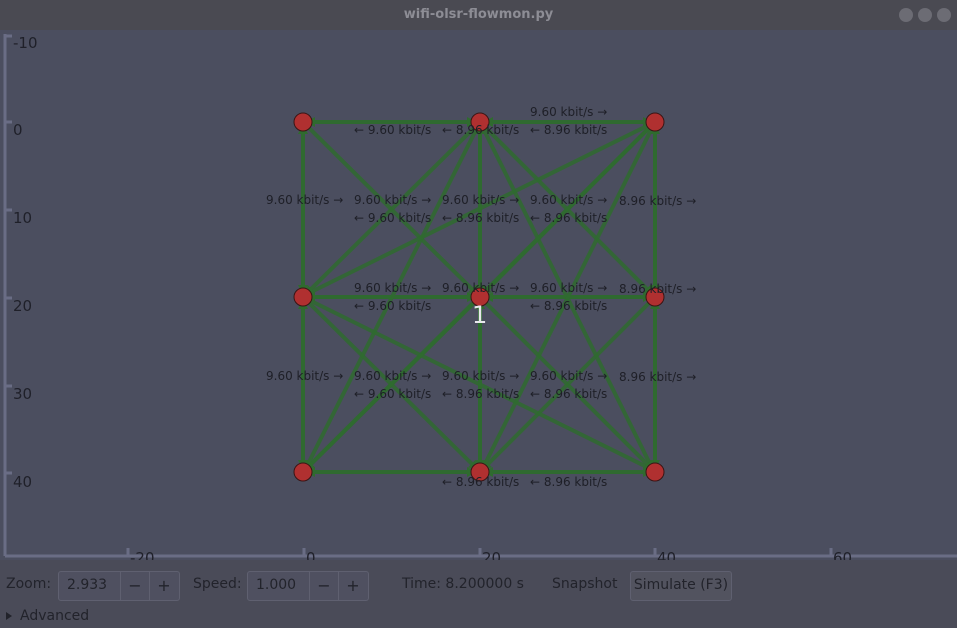 This screenshot has height=628, width=957. Describe the element at coordinates (22, 306) in the screenshot. I see `y-tick-label: 20` at that location.